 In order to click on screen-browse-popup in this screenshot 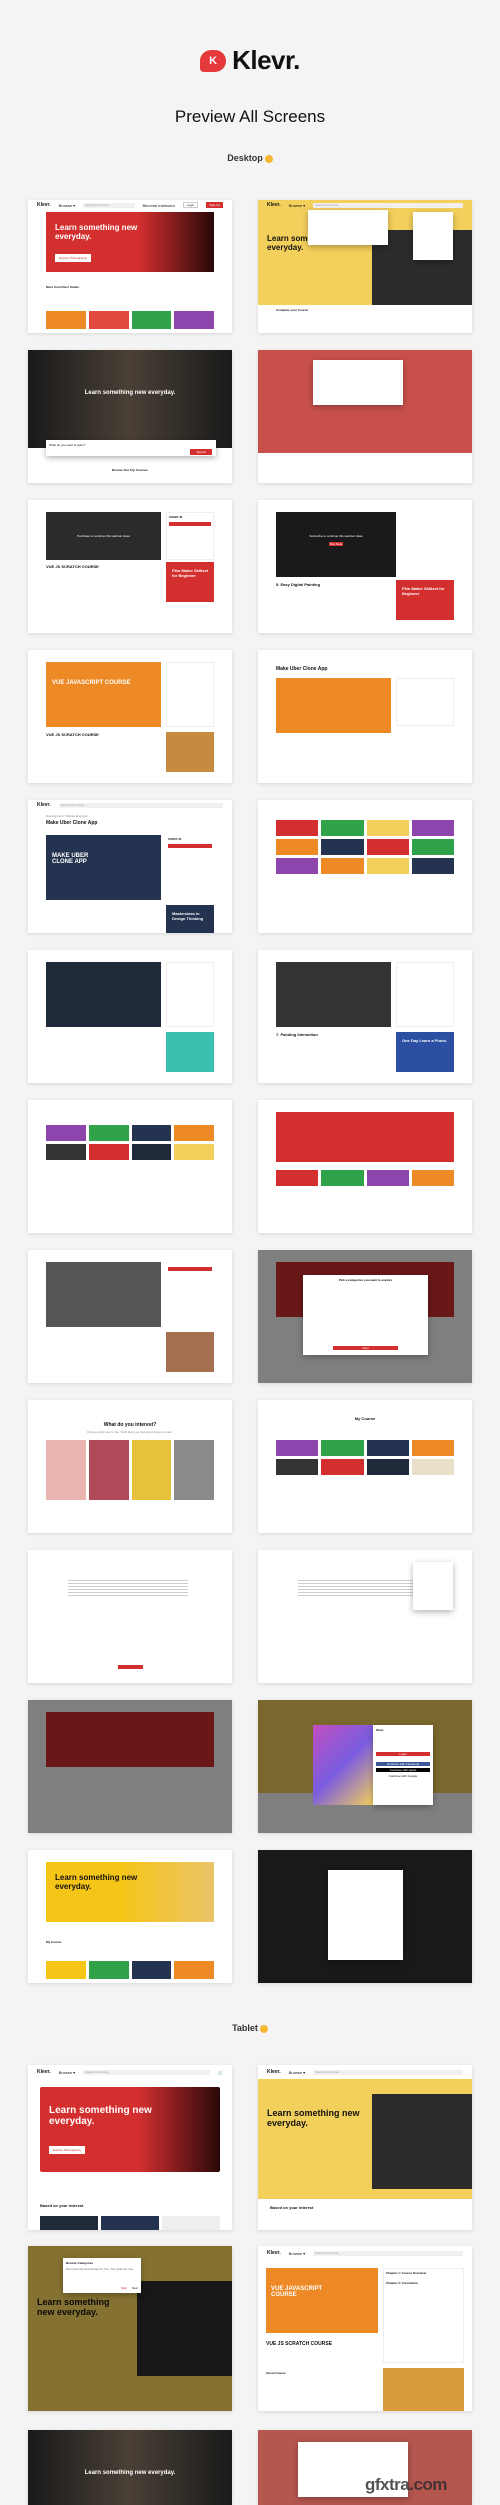, I will do `click(130, 1766)`.